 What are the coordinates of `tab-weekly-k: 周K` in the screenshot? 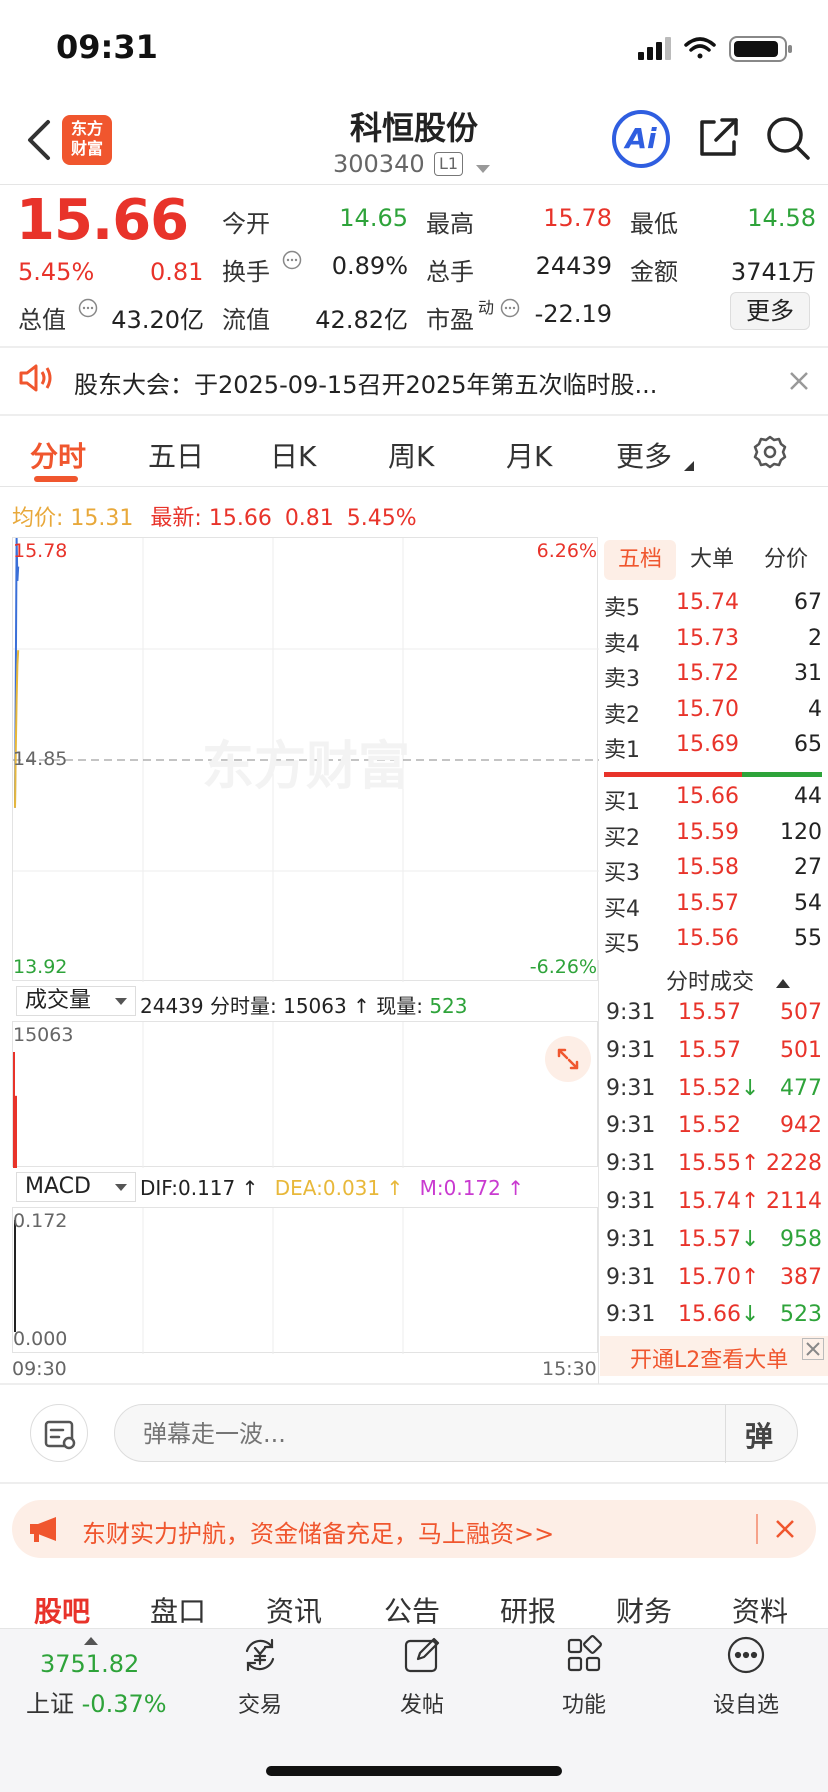 It's located at (411, 455).